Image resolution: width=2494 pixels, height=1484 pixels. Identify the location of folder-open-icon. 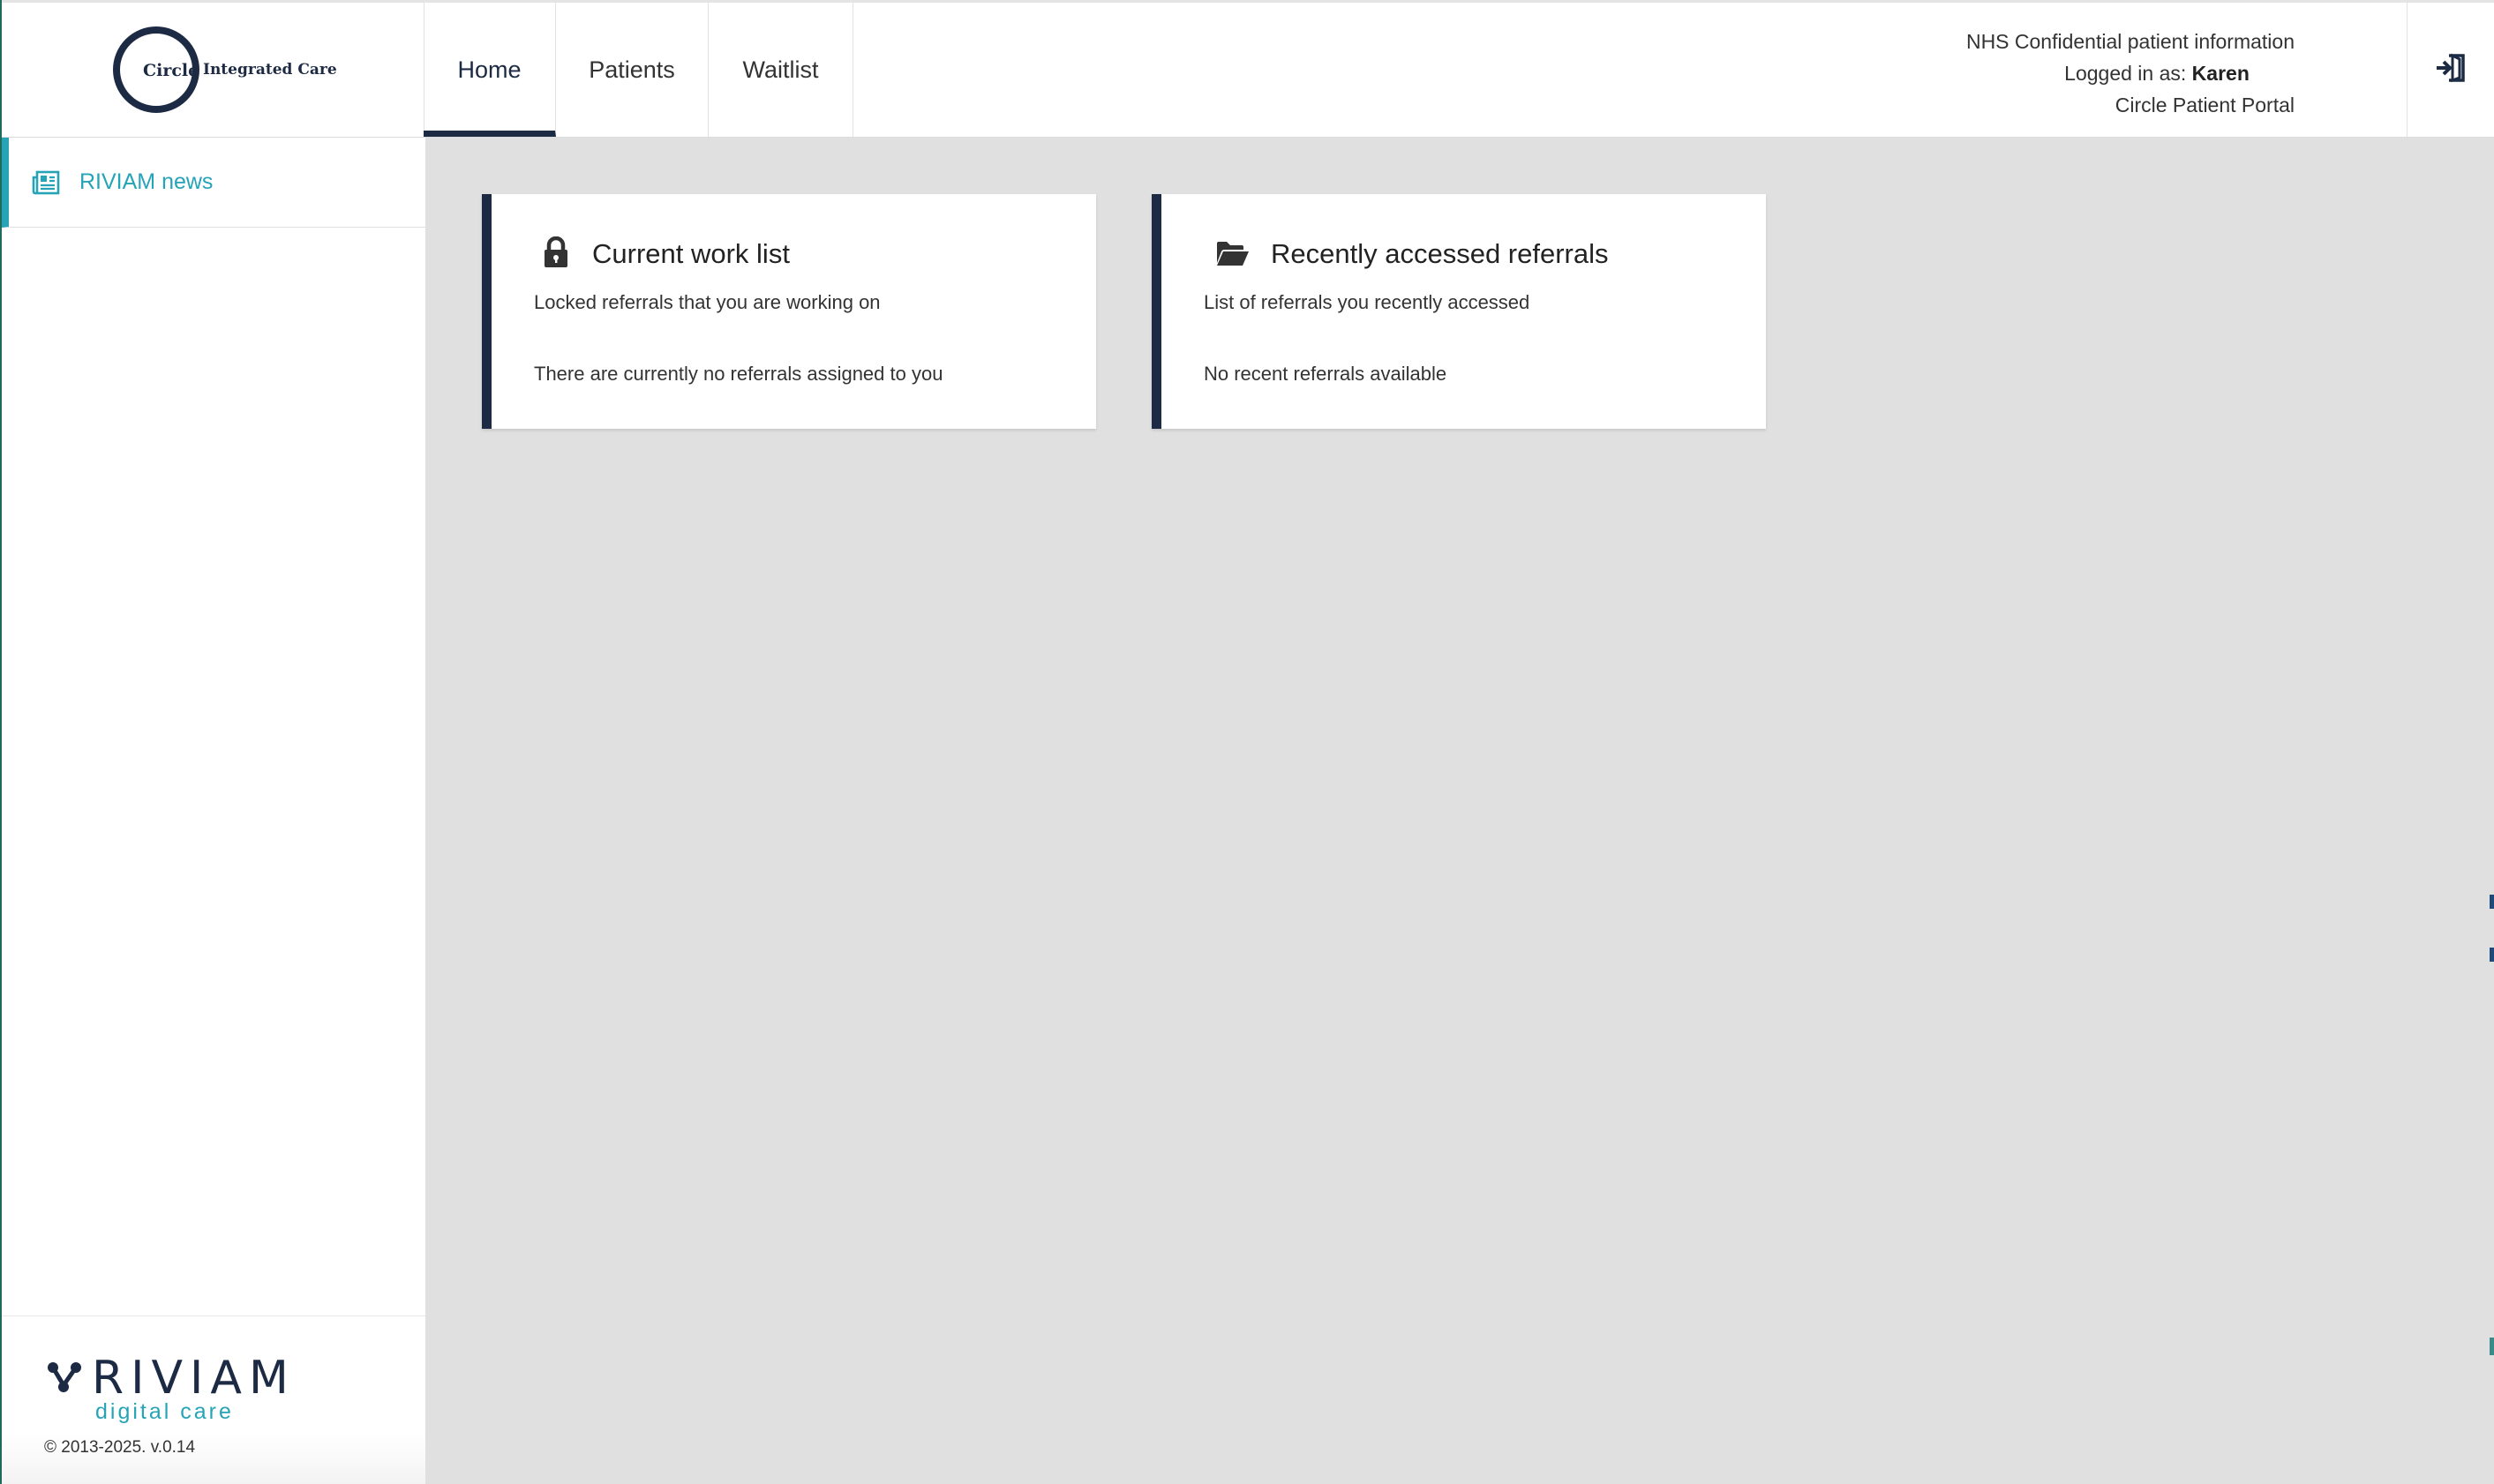
(1233, 253).